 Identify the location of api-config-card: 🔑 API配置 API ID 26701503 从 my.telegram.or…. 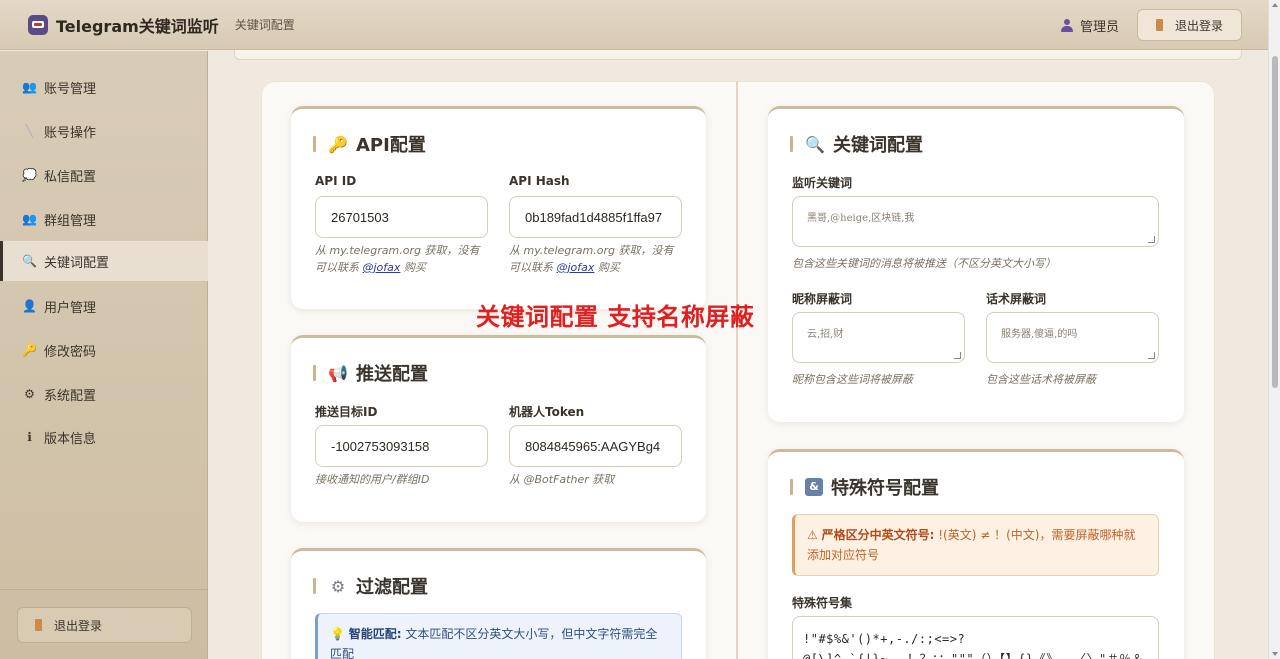
(498, 207).